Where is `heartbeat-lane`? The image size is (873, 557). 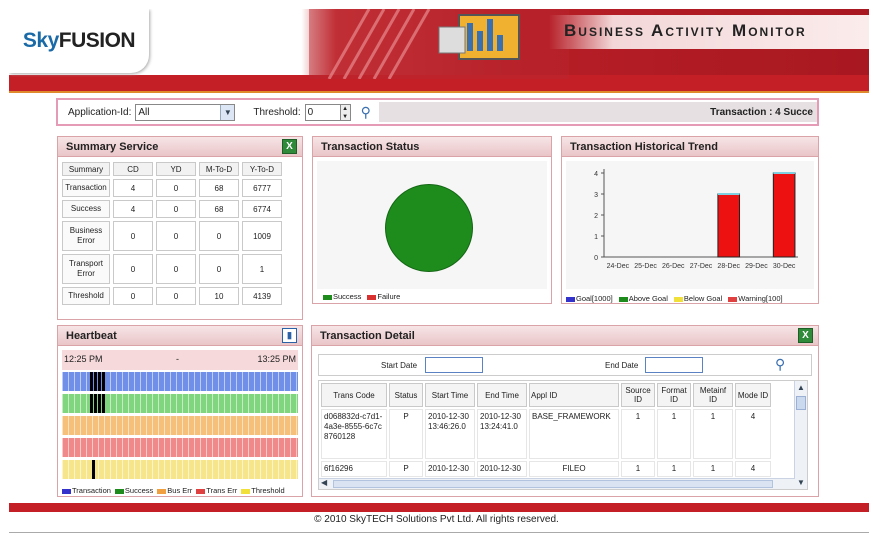 heartbeat-lane is located at coordinates (180, 447).